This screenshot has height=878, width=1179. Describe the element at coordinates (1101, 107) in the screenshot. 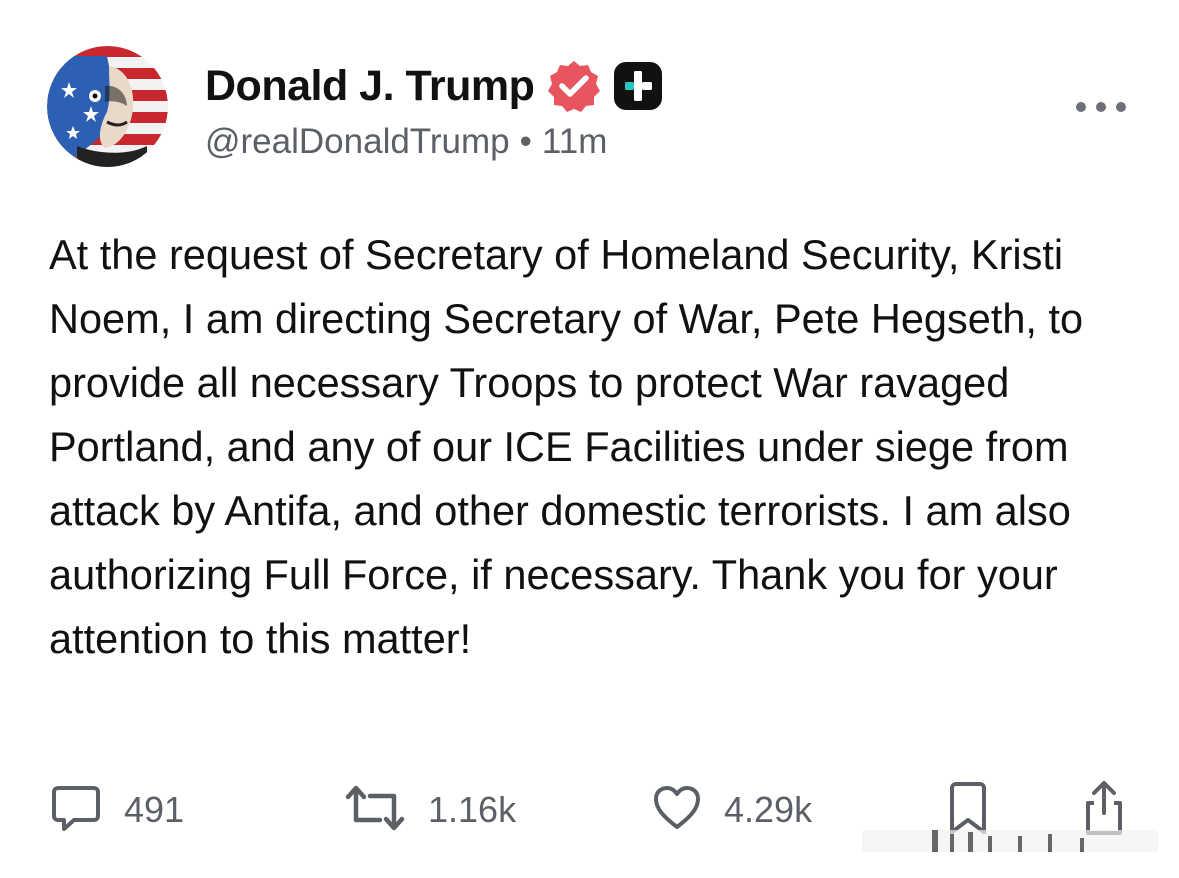

I see `more-options-icon` at that location.